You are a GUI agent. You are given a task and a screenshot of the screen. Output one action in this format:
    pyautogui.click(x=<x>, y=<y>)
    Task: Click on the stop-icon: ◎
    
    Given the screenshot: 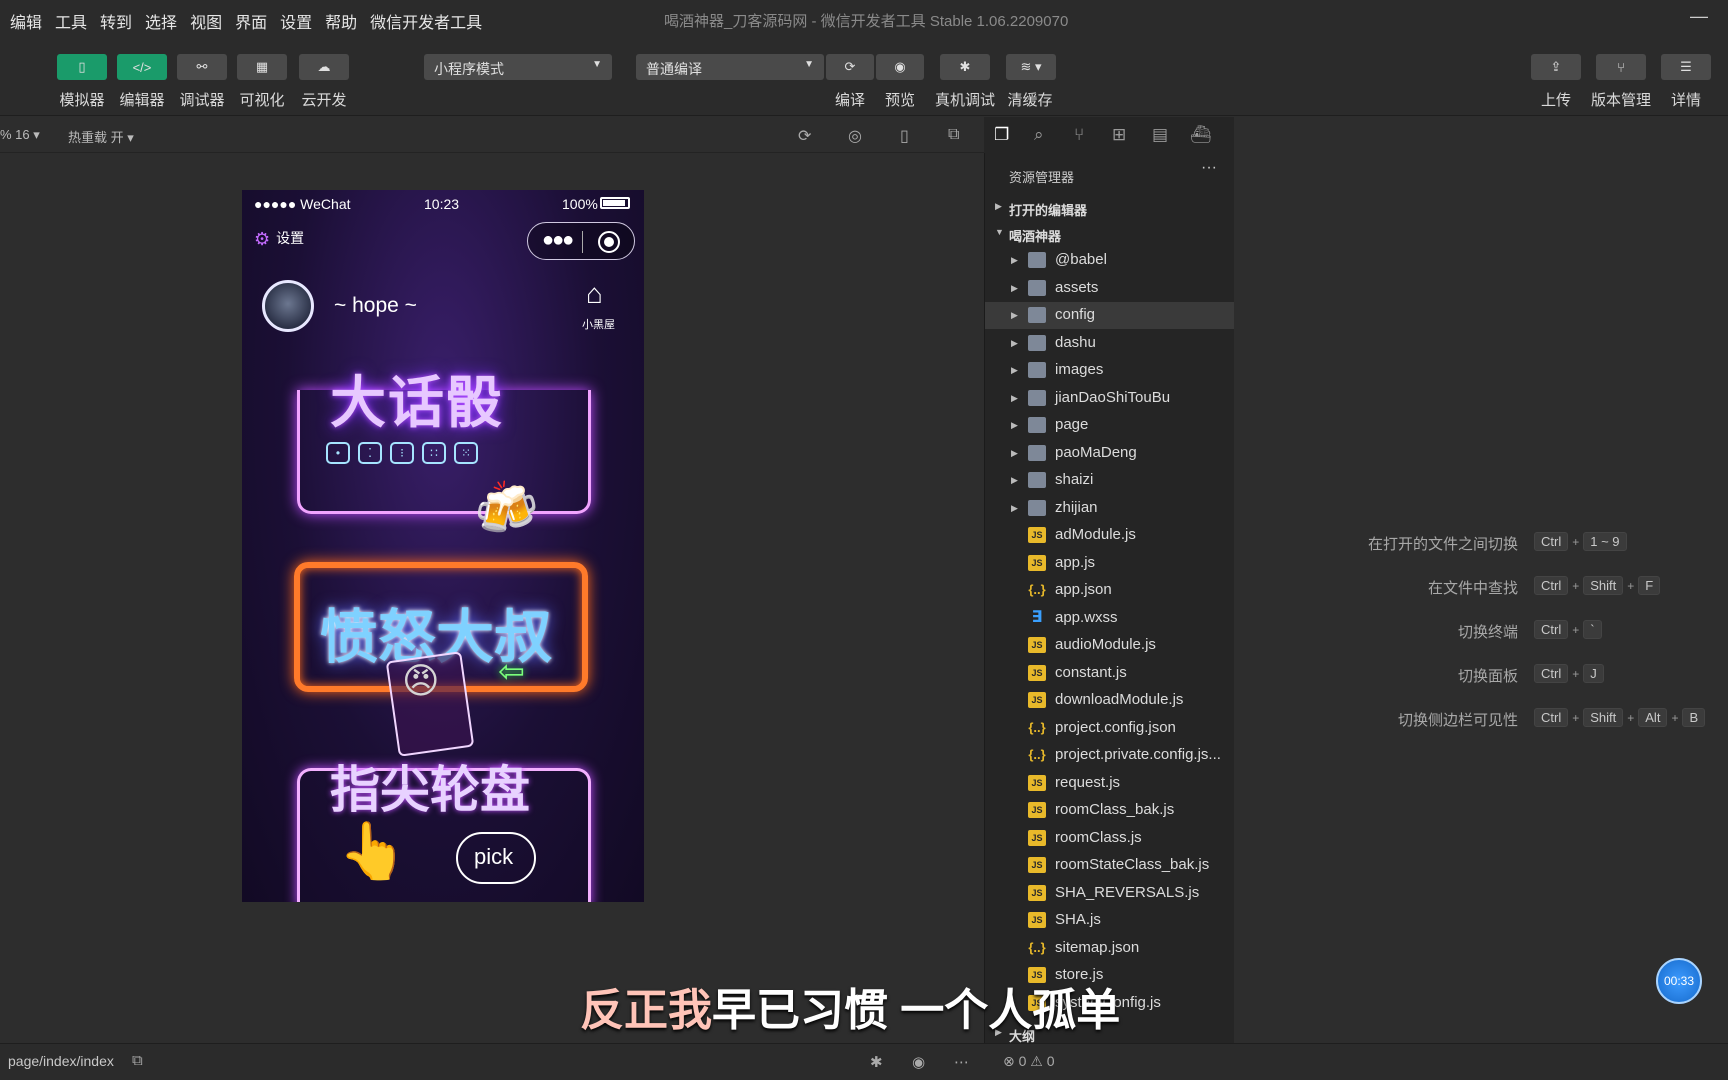 What is the action you would take?
    pyautogui.click(x=855, y=136)
    